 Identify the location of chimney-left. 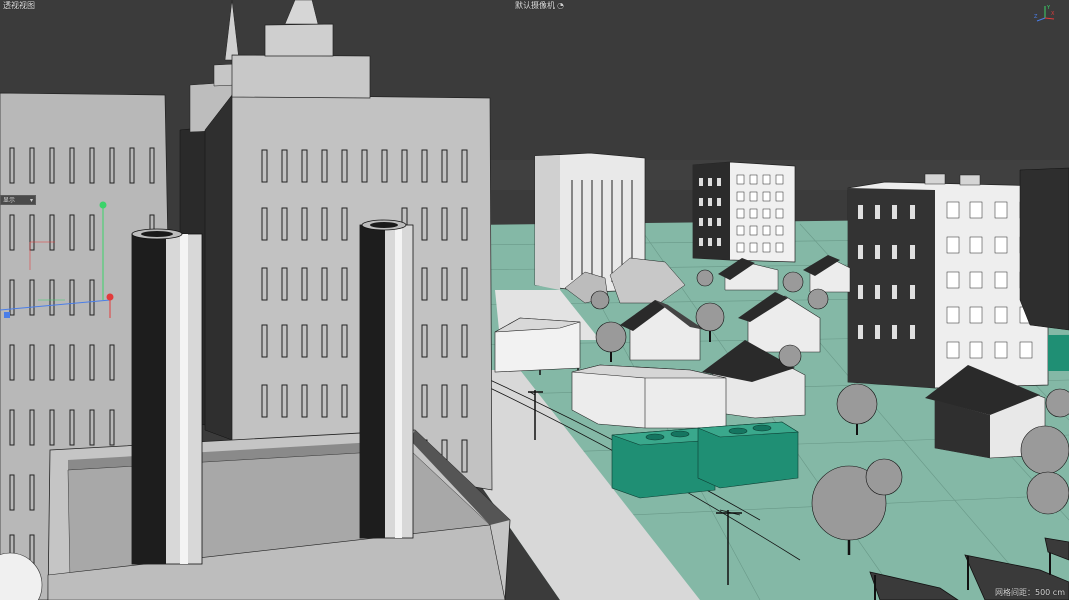
(167, 396).